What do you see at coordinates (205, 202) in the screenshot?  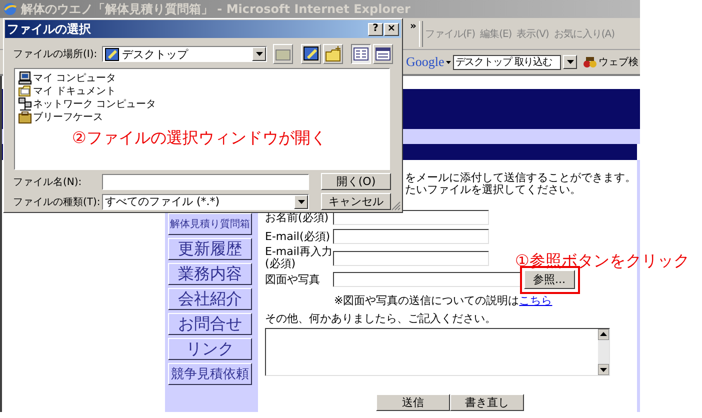 I see `file-type-dropdown: すべてのファイル (*.*)` at bounding box center [205, 202].